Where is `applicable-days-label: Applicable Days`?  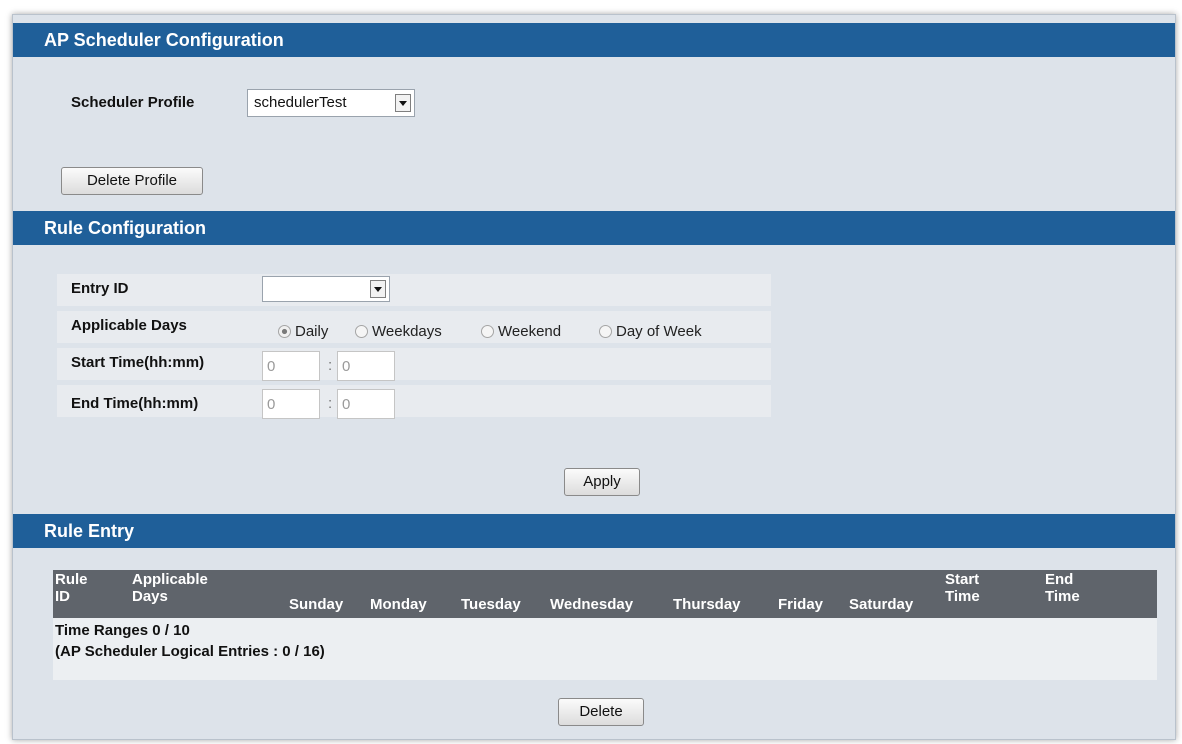 applicable-days-label: Applicable Days is located at coordinates (129, 325).